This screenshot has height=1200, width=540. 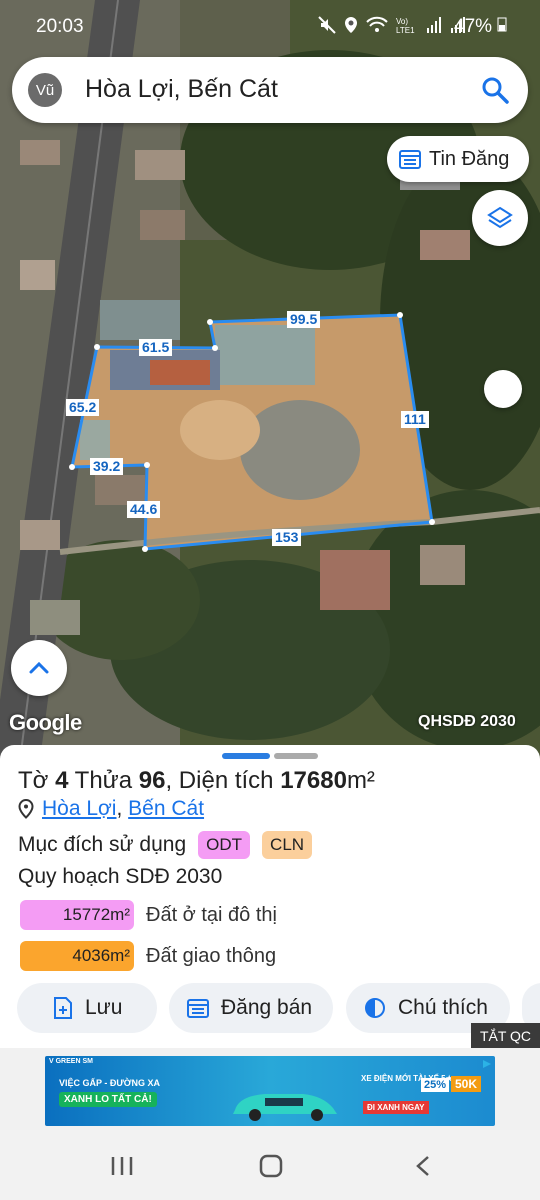 I want to click on tin-dang-button: Tin Đăng, so click(x=458, y=159).